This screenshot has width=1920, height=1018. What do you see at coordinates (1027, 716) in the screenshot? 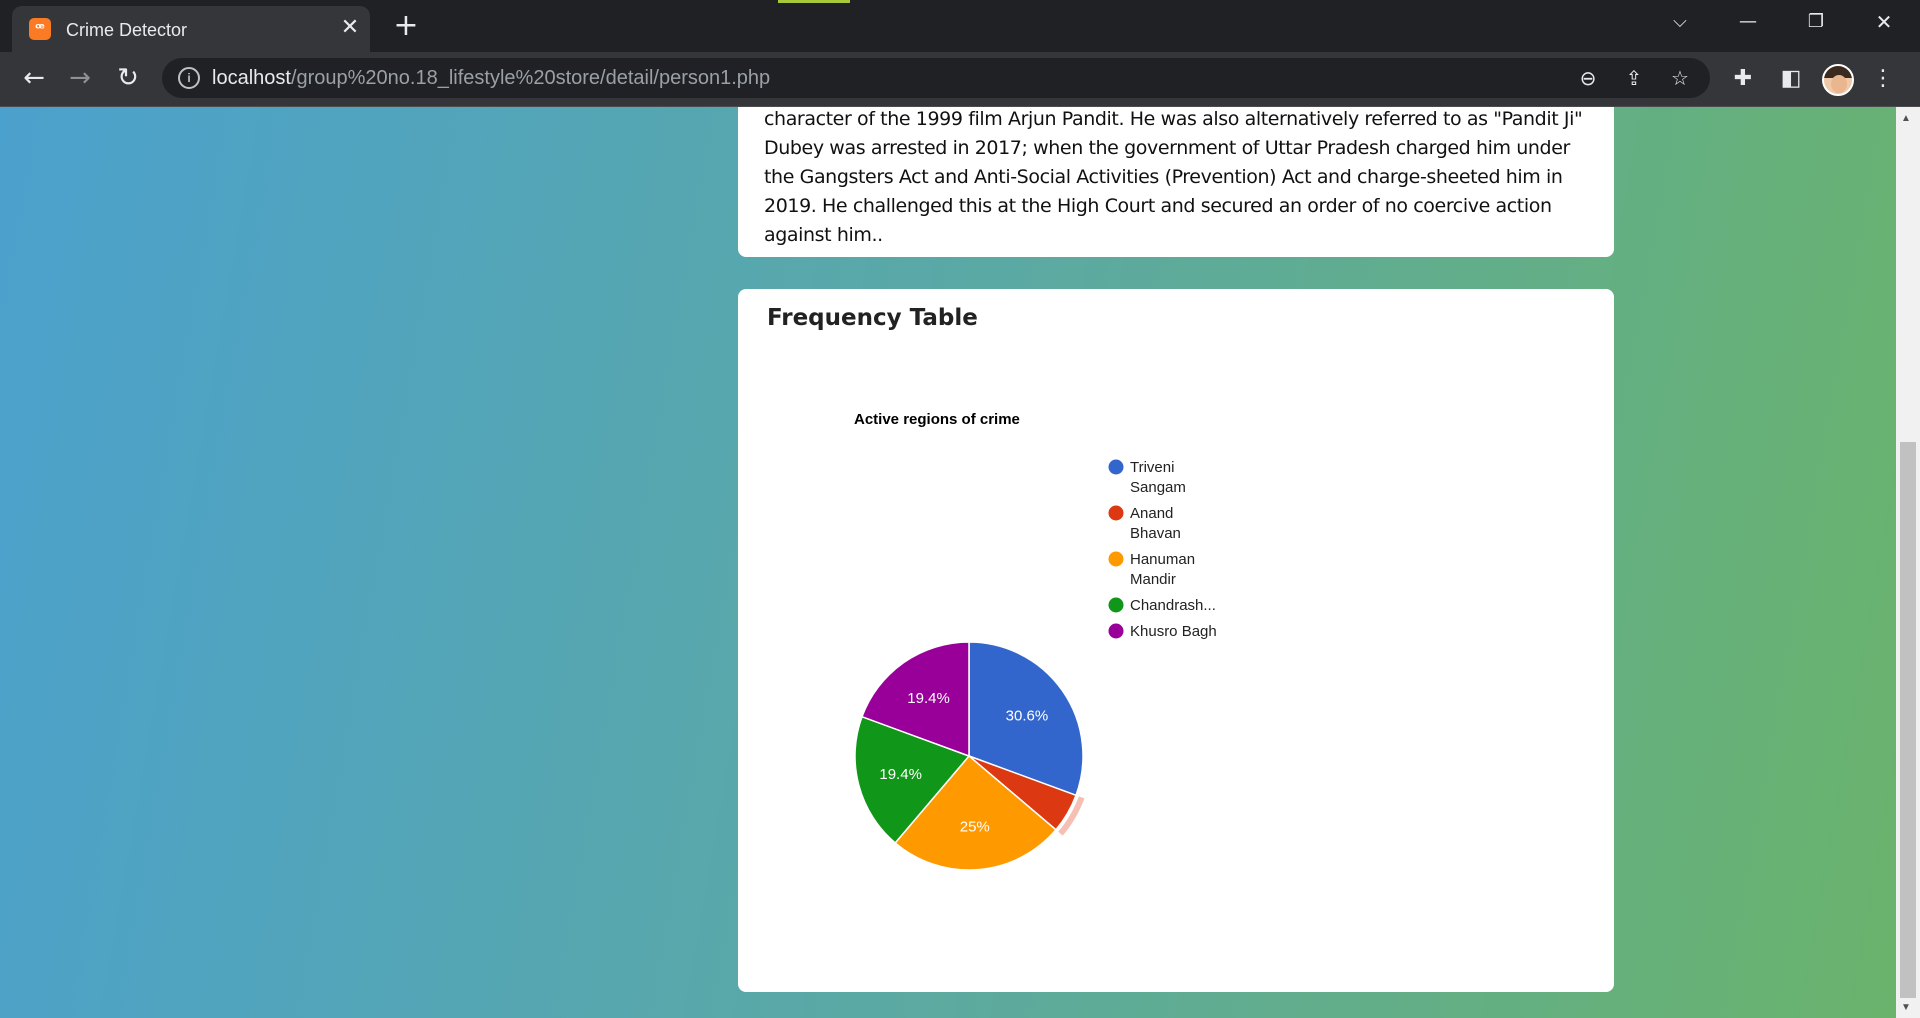
I see `pie-slice-label: 30.6%` at bounding box center [1027, 716].